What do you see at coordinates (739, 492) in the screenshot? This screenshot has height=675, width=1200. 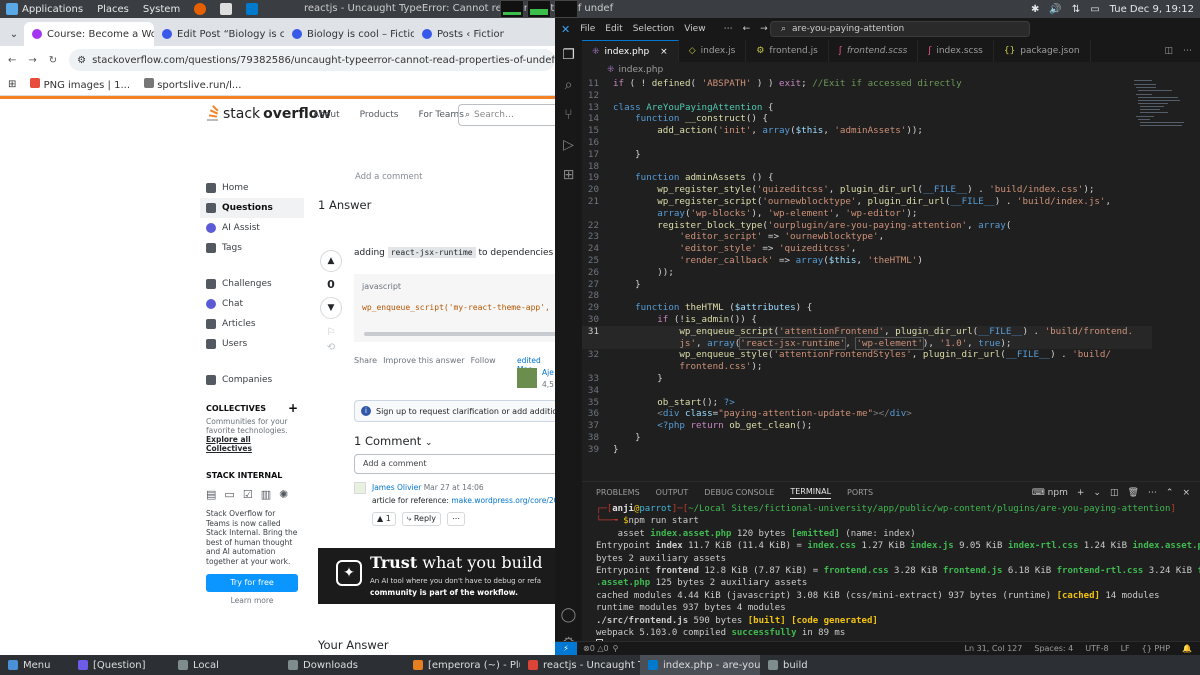 I see `tab-debug-console: DEBUG CONSOLE` at bounding box center [739, 492].